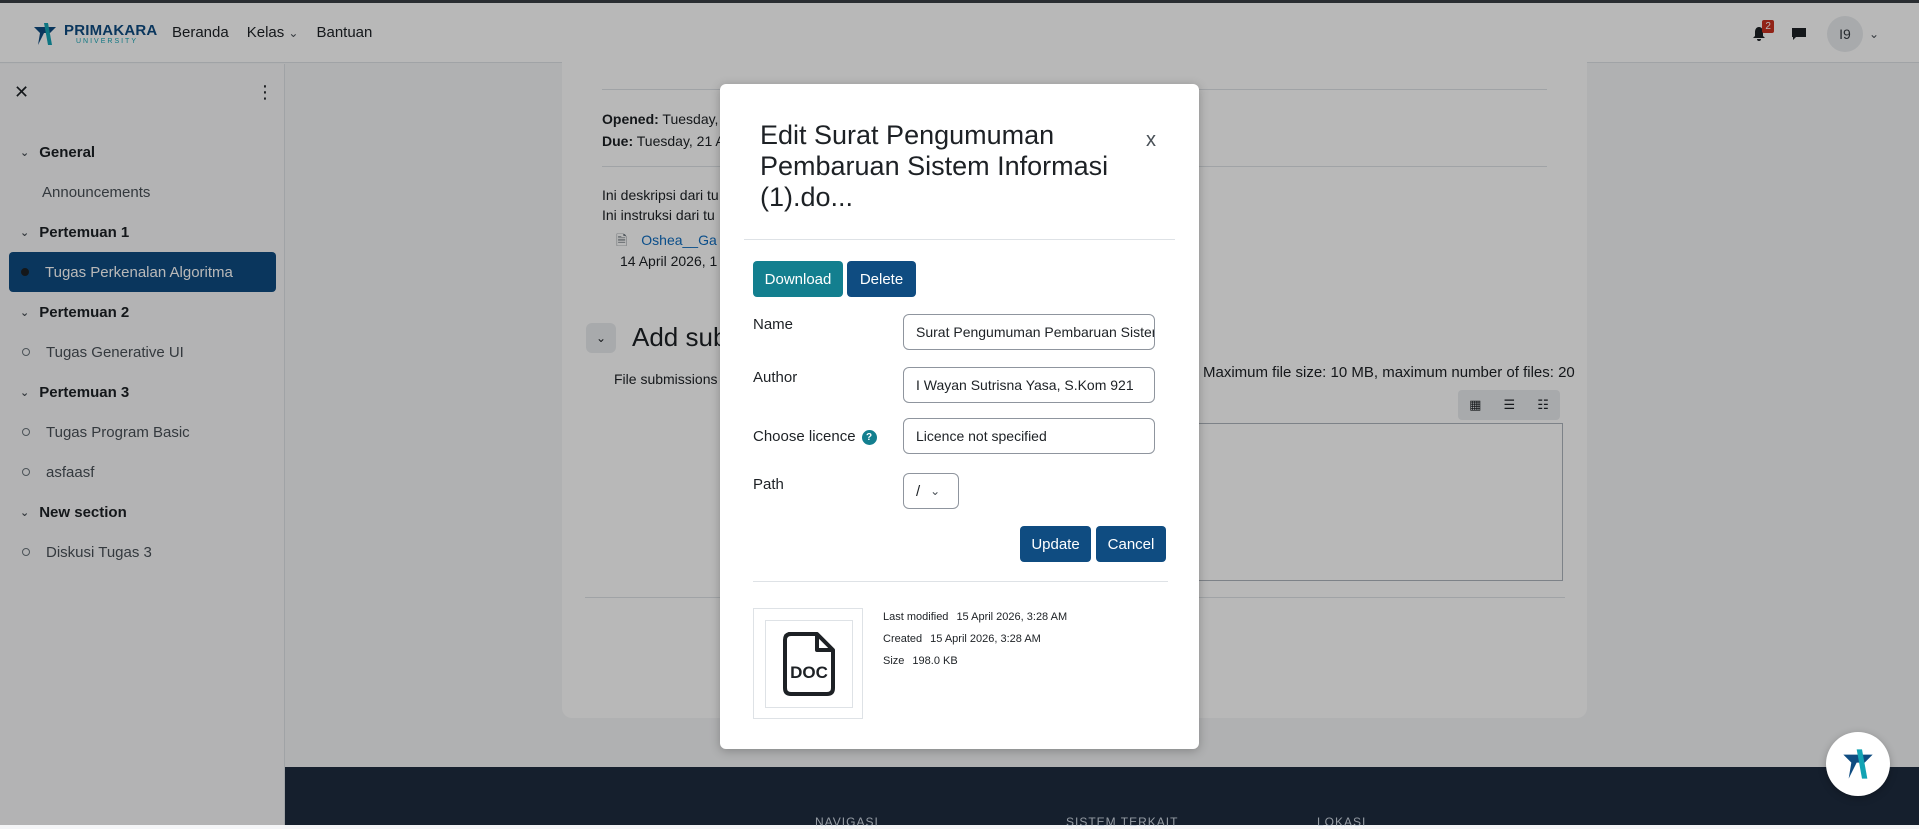 This screenshot has height=829, width=1919. I want to click on doc-icon: DOC, so click(809, 664).